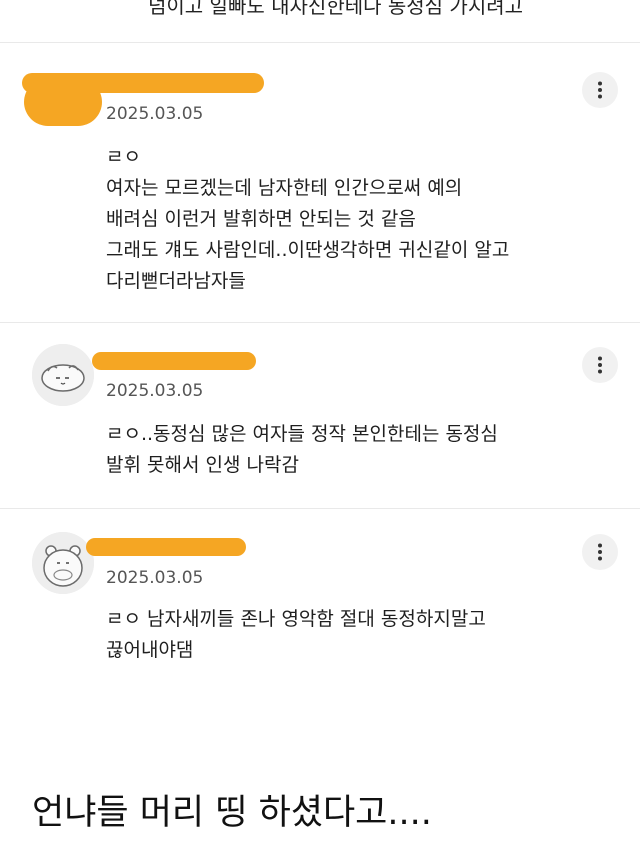 The image size is (640, 867). I want to click on truncated-previous-comment: 넘이고 일빠도 내자신한테나 동정심 가지려고, so click(336, 9).